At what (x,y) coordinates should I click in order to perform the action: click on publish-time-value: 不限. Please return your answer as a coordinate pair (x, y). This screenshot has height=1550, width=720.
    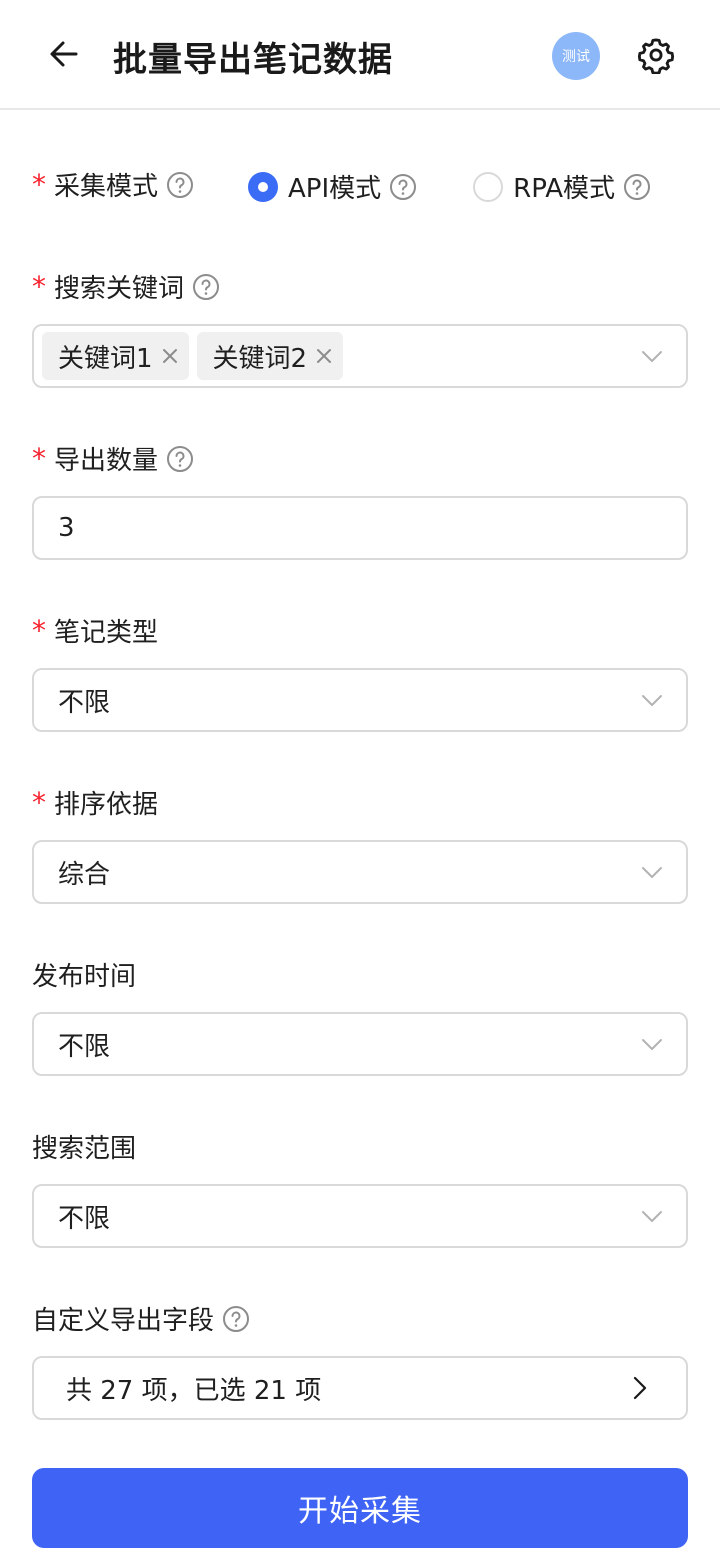
    Looking at the image, I should click on (84, 1046).